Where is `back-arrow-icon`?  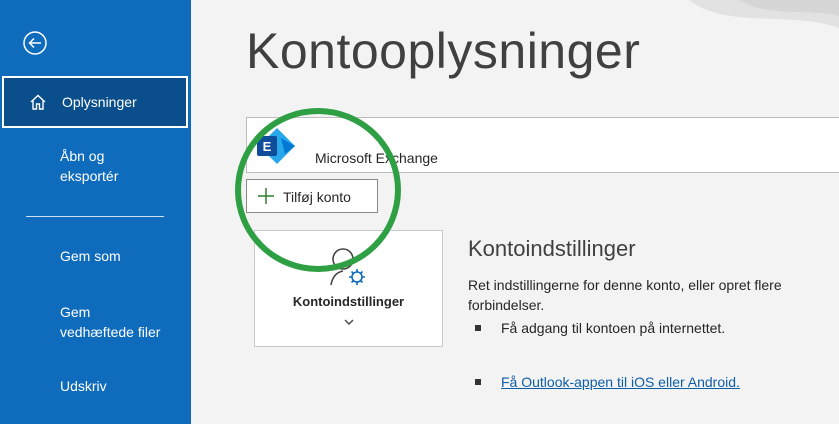
back-arrow-icon is located at coordinates (35, 43).